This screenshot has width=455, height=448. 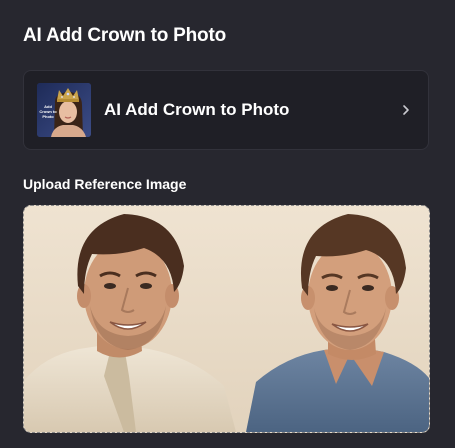 I want to click on thumbnail-caption: Add Crown to Photo, so click(x=48, y=111).